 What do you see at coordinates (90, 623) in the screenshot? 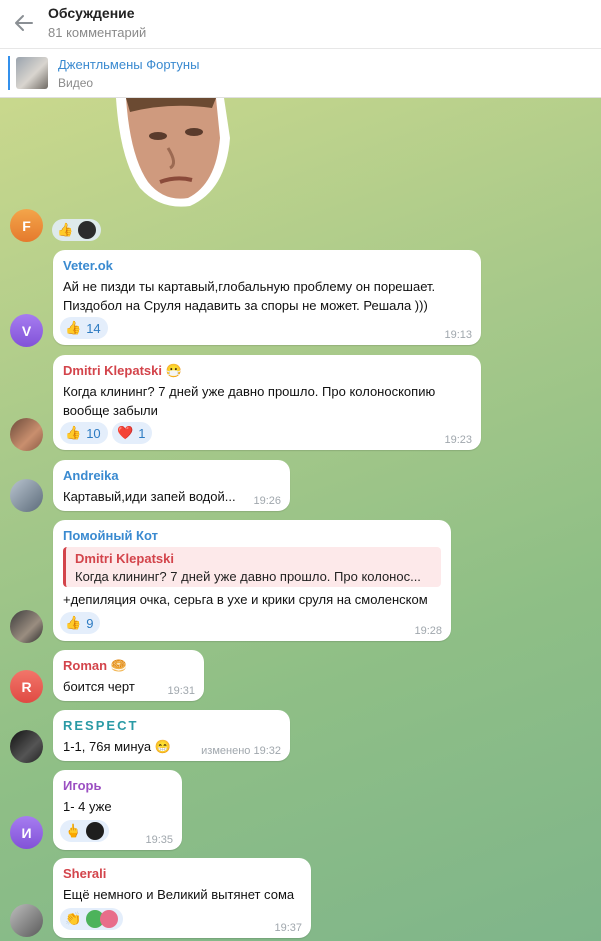
I see `reaction-count: 9` at bounding box center [90, 623].